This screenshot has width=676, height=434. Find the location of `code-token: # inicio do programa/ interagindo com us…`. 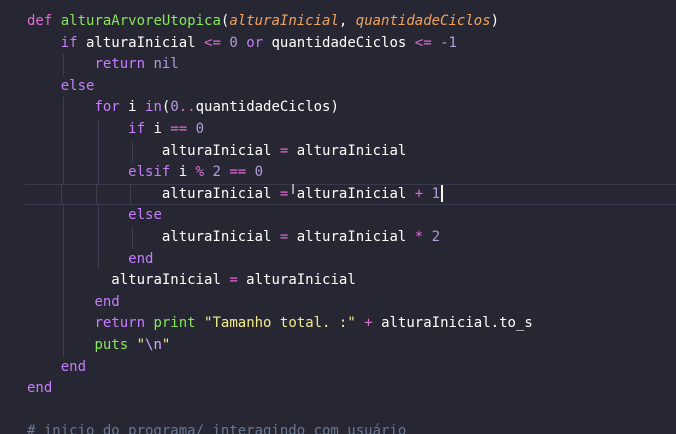

code-token: # inicio do programa/ interagindo com us… is located at coordinates (217, 428).